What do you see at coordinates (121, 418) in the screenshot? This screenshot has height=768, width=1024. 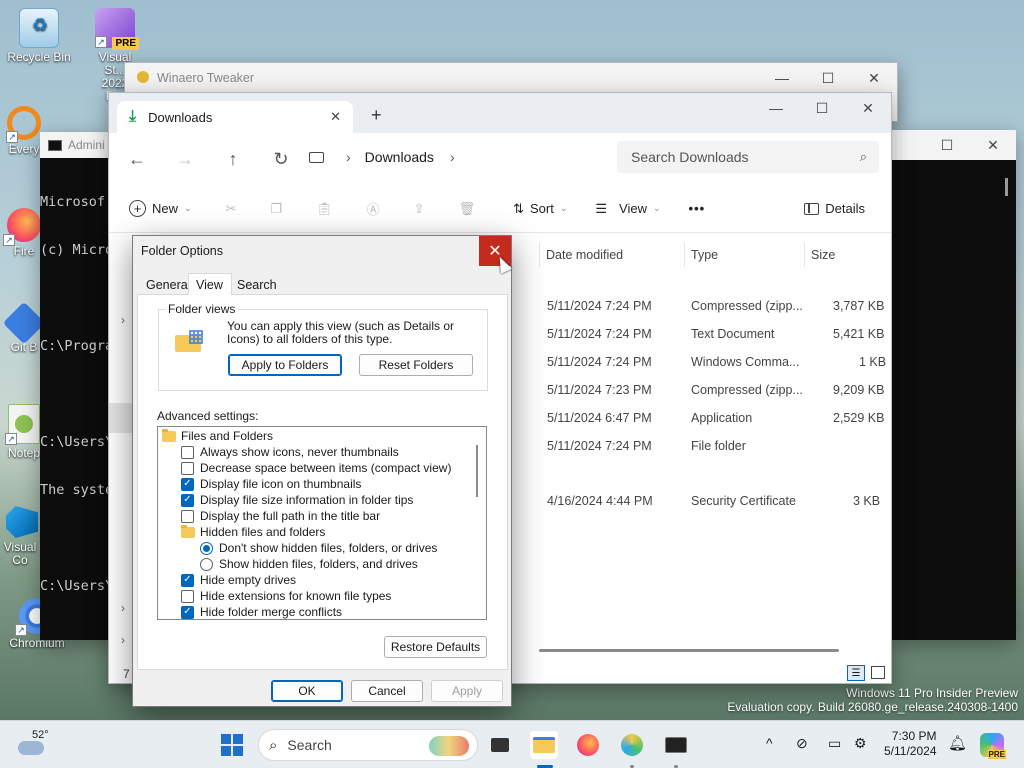 I see `nav-pane-selected-item` at bounding box center [121, 418].